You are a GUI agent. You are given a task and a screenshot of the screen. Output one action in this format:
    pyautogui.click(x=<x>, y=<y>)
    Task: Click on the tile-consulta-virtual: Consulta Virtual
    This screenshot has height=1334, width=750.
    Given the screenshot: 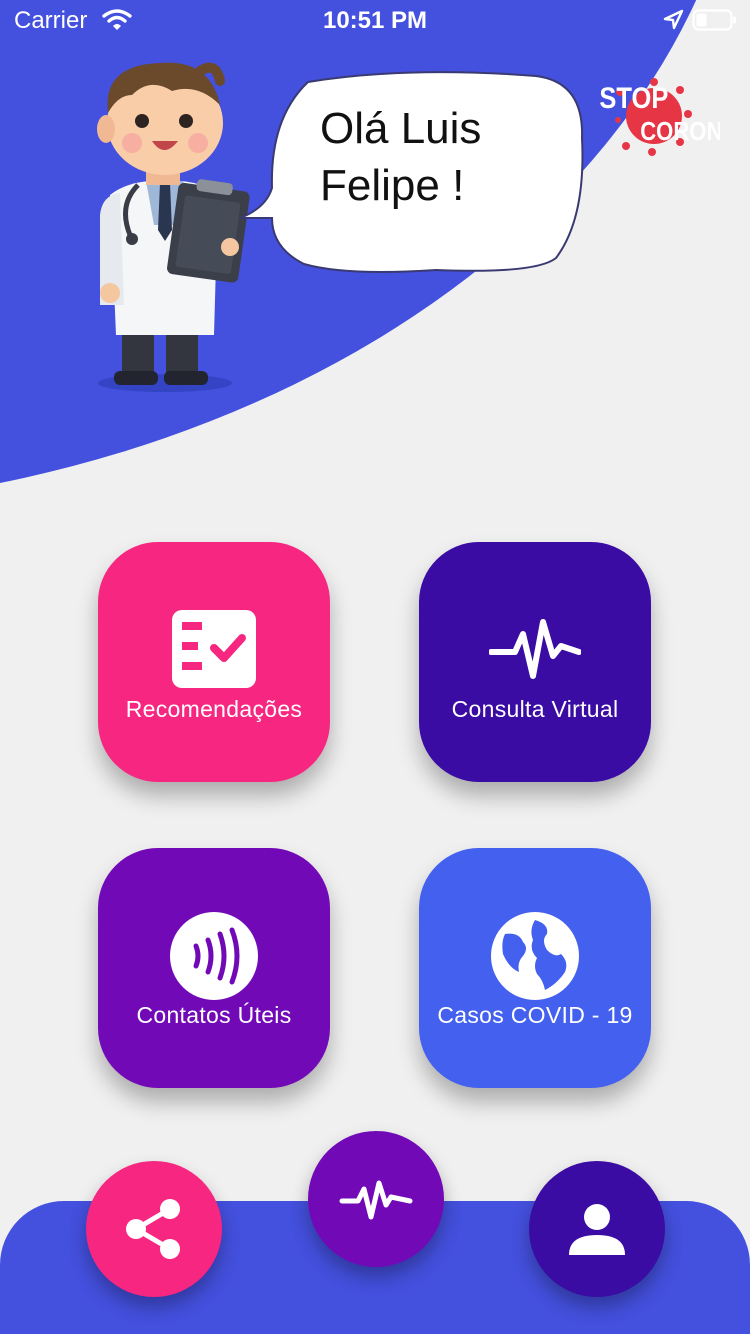 What is the action you would take?
    pyautogui.click(x=535, y=662)
    